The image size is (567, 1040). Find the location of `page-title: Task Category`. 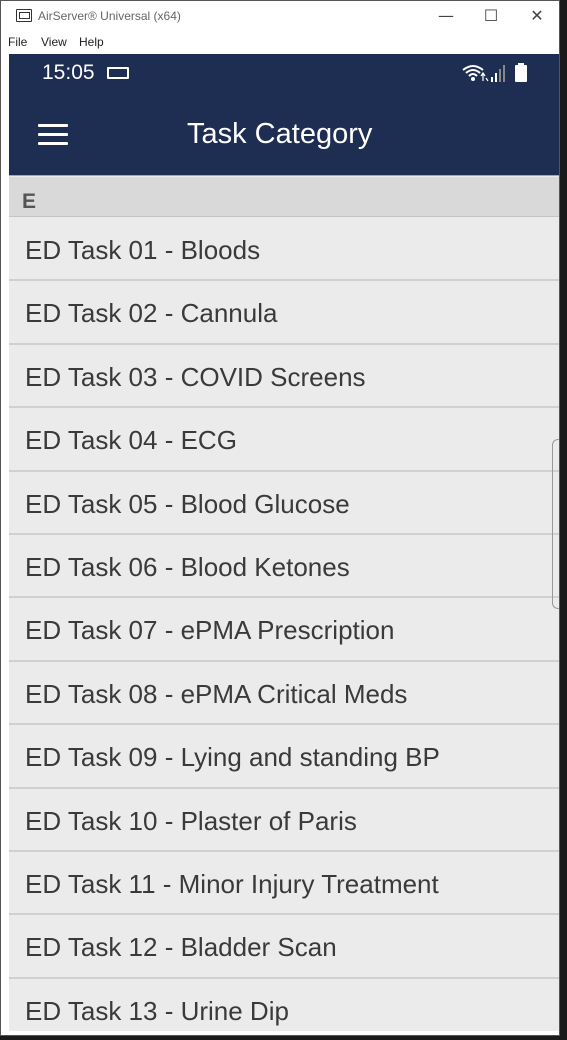

page-title: Task Category is located at coordinates (280, 134).